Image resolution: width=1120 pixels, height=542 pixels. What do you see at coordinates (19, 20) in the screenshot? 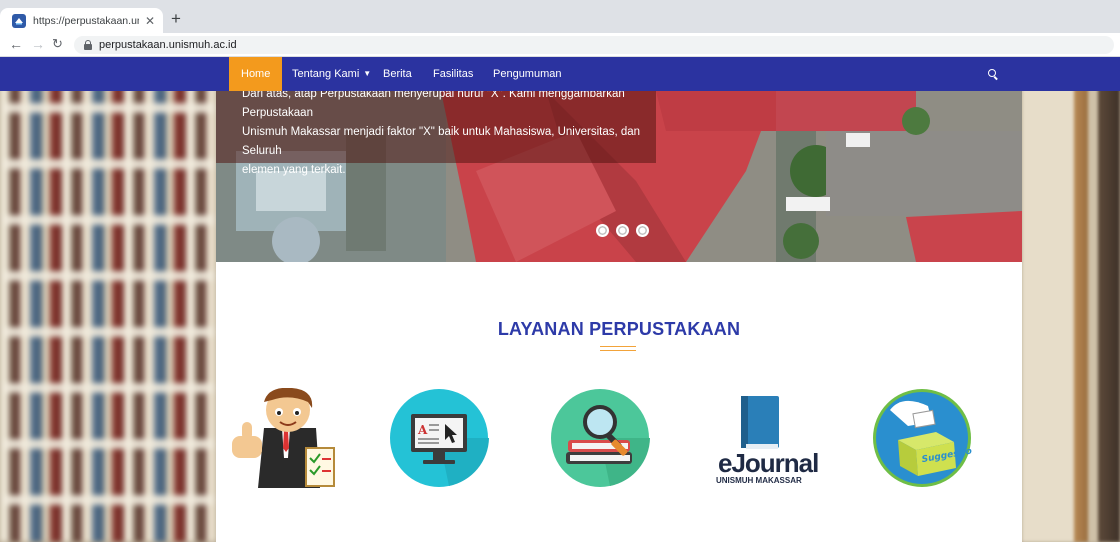
I see `site-favicon-icon` at bounding box center [19, 20].